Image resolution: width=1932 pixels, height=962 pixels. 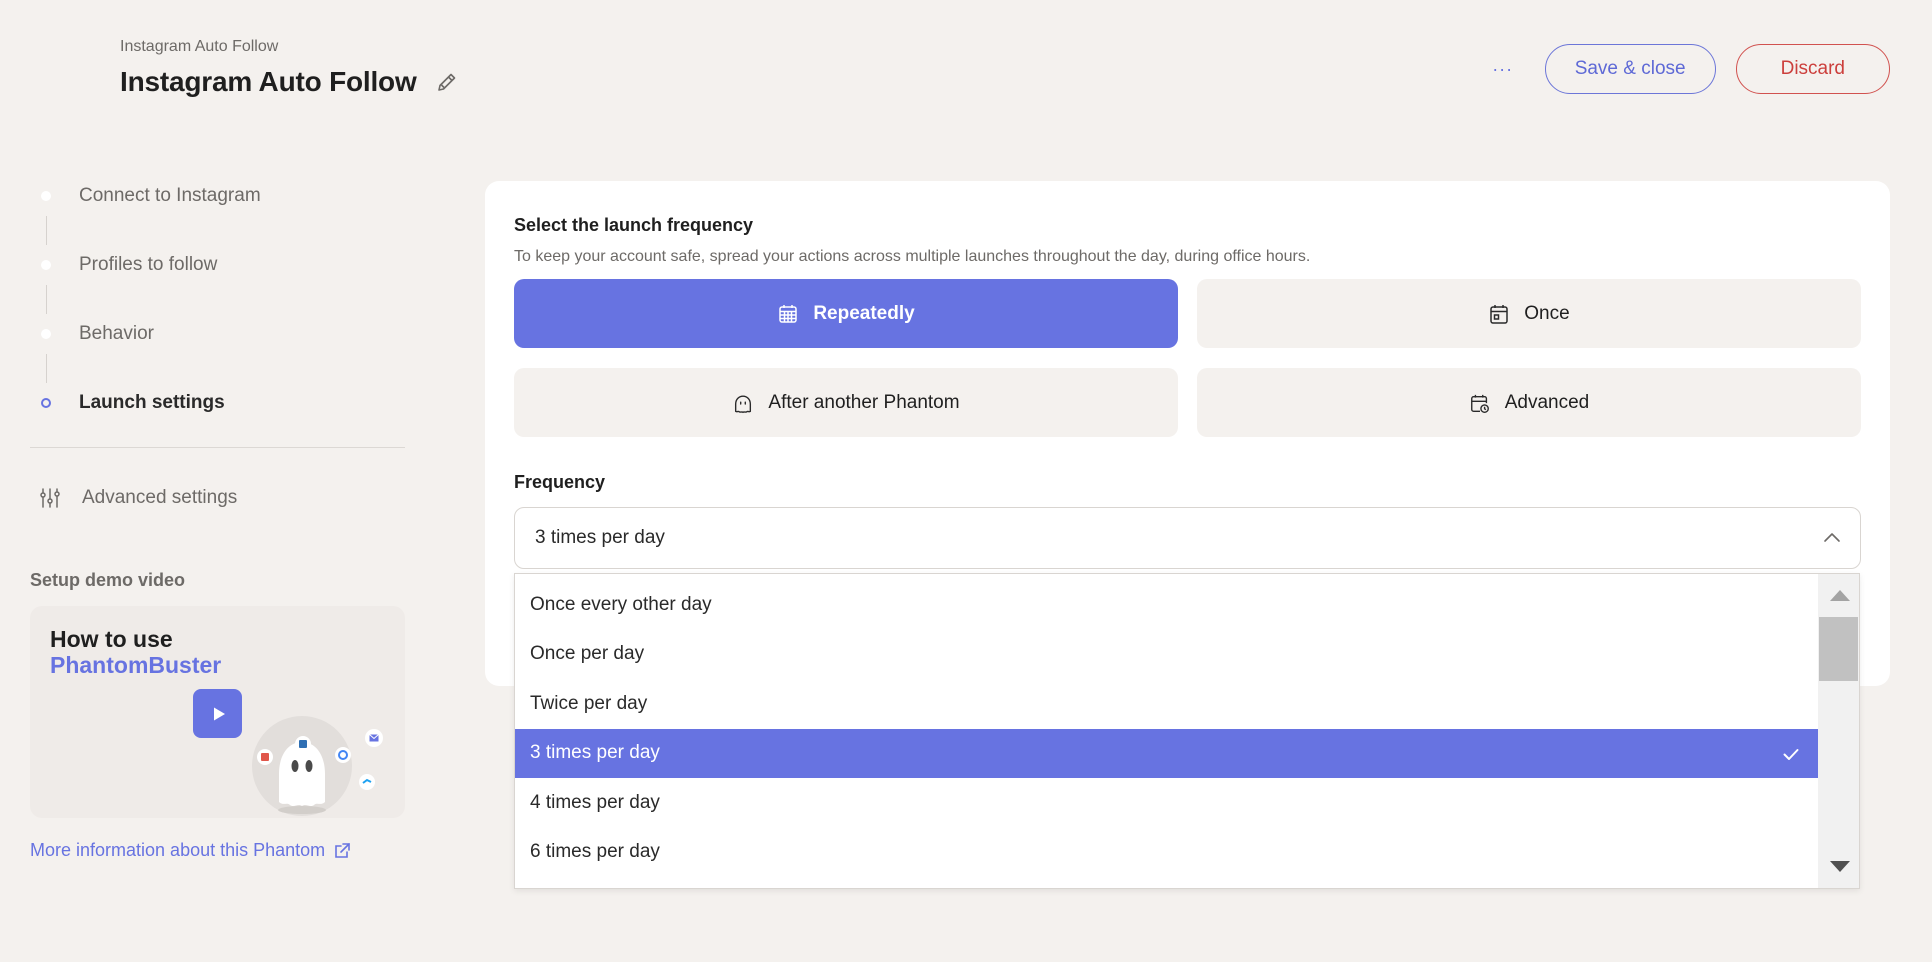 I want to click on dropdown-option-selected: 3 times per day, so click(x=1167, y=753).